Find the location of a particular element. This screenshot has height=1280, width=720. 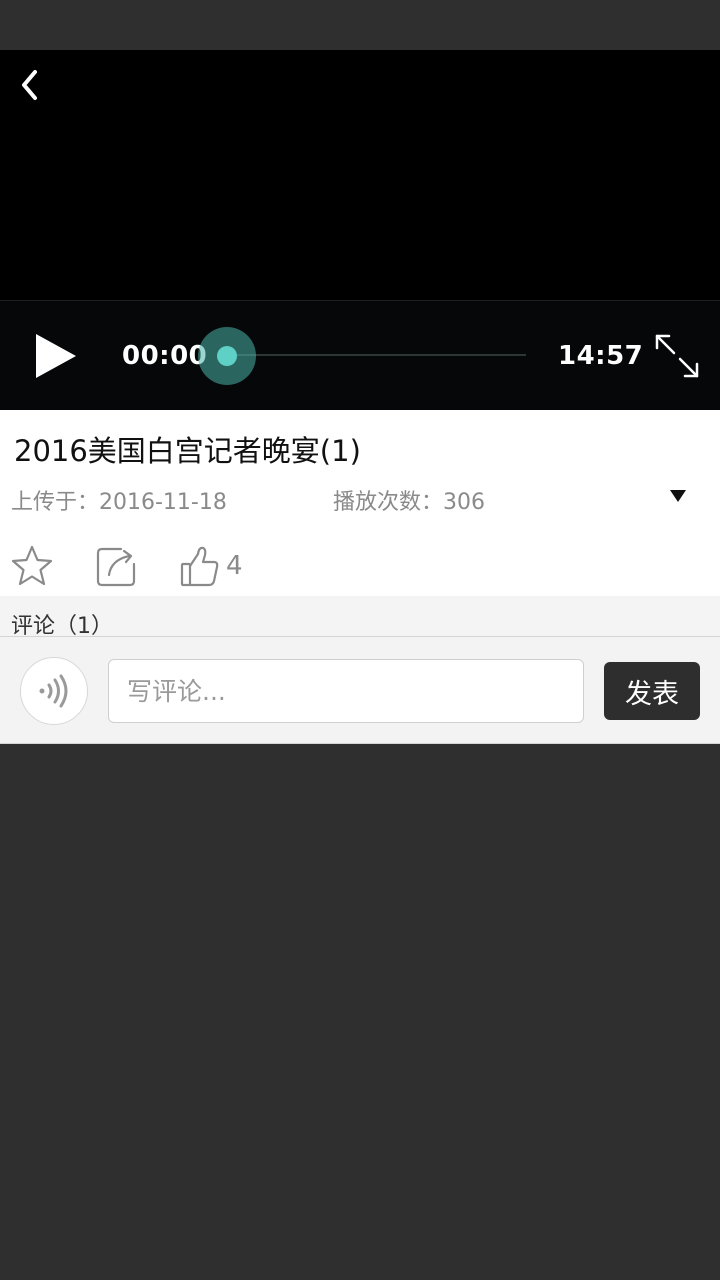

voice-icon is located at coordinates (53, 691).